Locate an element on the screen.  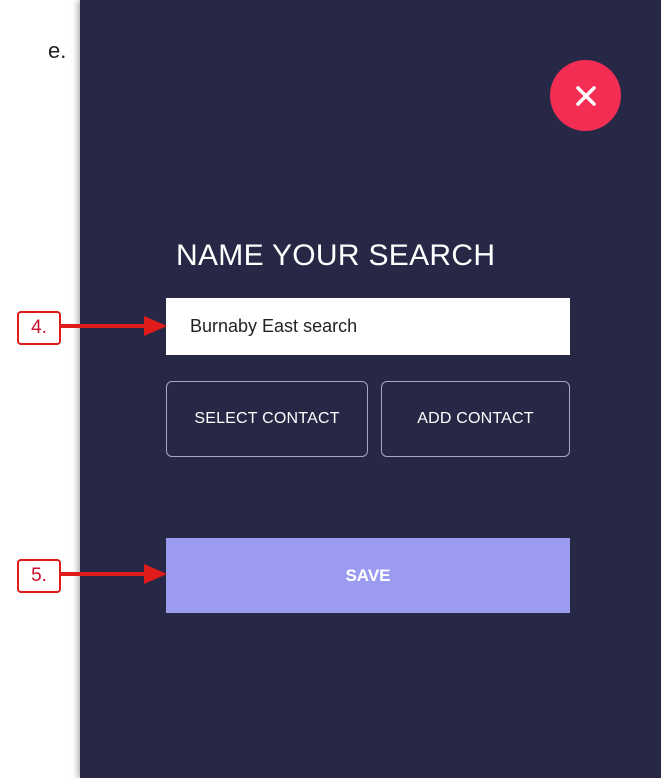
document-text-fragment: e. is located at coordinates (57, 50).